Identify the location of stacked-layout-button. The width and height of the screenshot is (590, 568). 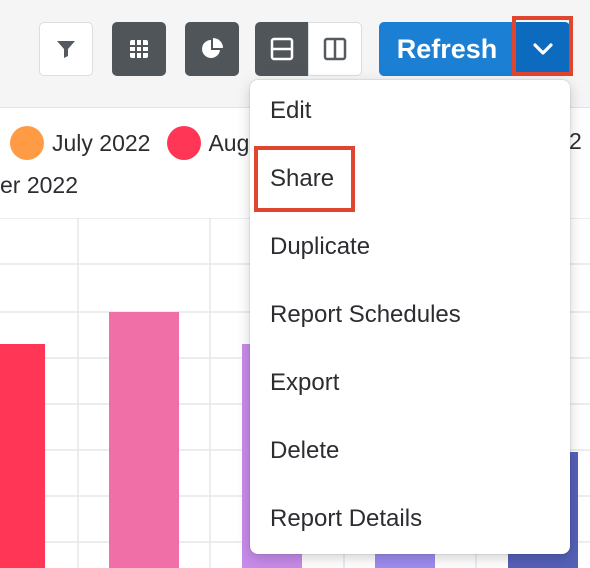
(282, 49).